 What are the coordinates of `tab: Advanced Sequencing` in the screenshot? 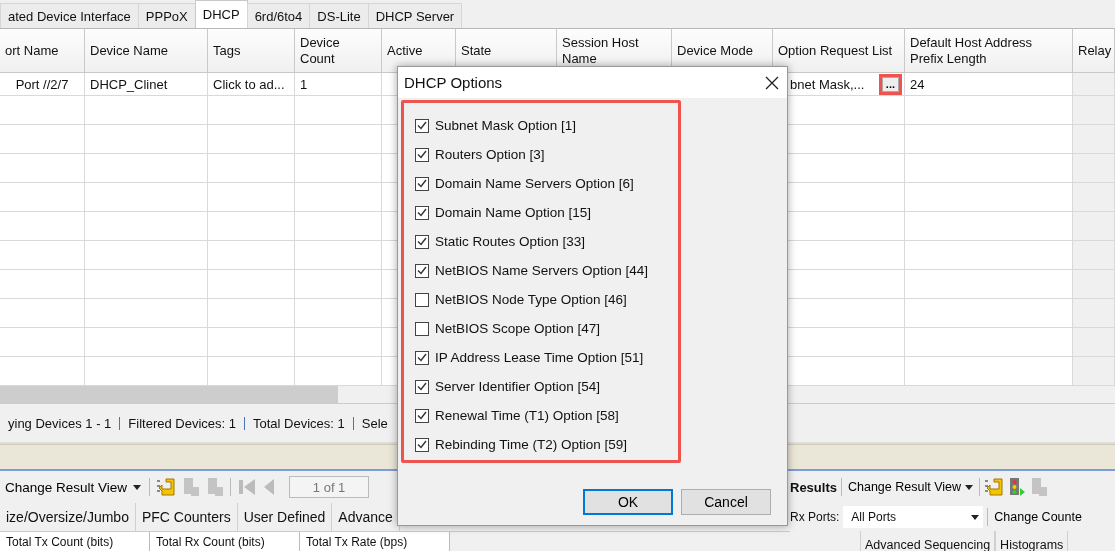 It's located at (928, 541).